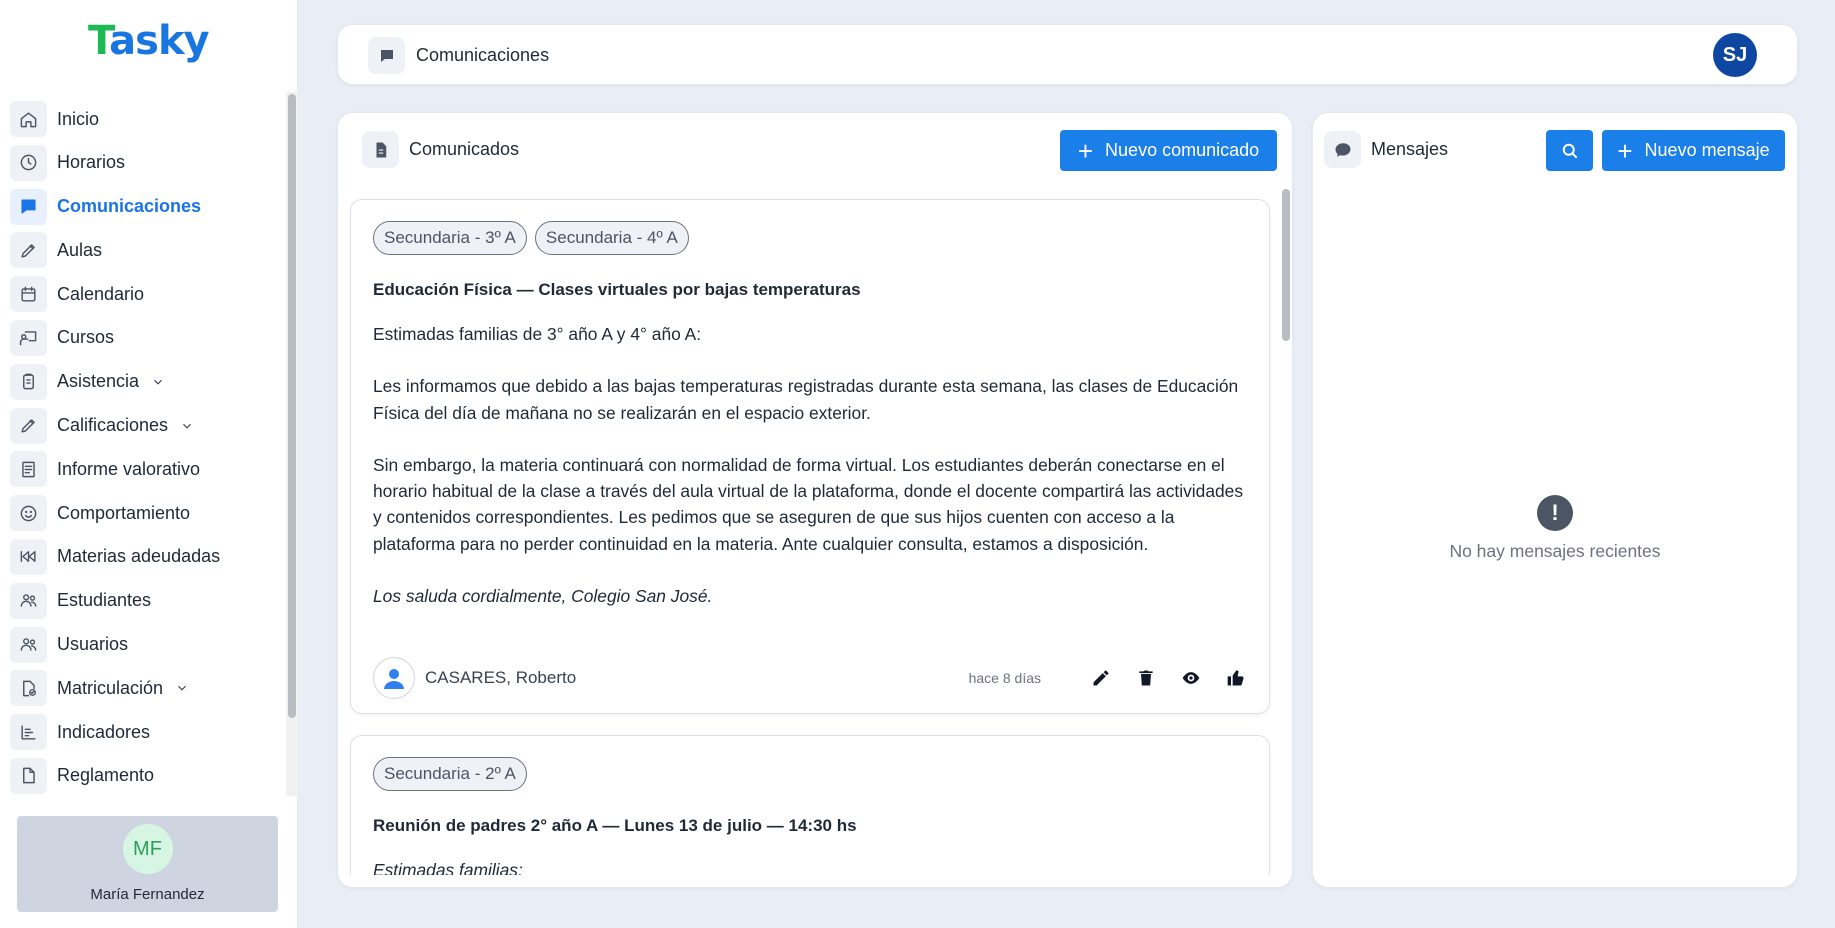 The image size is (1835, 928). What do you see at coordinates (28, 294) in the screenshot?
I see `calendar-icon` at bounding box center [28, 294].